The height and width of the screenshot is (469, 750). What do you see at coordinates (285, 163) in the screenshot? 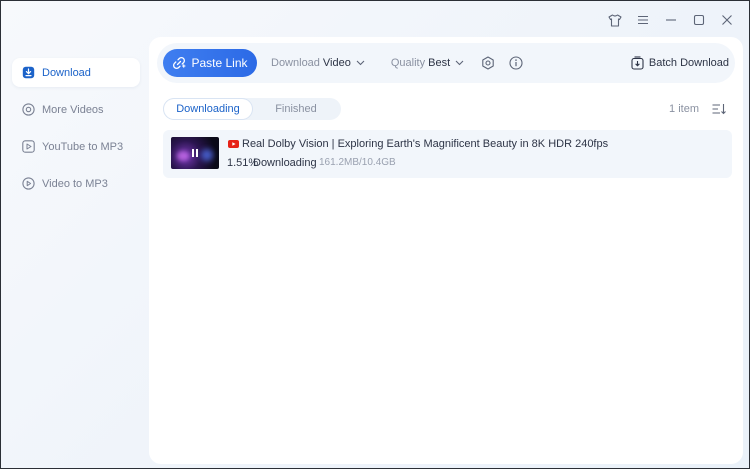
I see `download-status: Downloading` at bounding box center [285, 163].